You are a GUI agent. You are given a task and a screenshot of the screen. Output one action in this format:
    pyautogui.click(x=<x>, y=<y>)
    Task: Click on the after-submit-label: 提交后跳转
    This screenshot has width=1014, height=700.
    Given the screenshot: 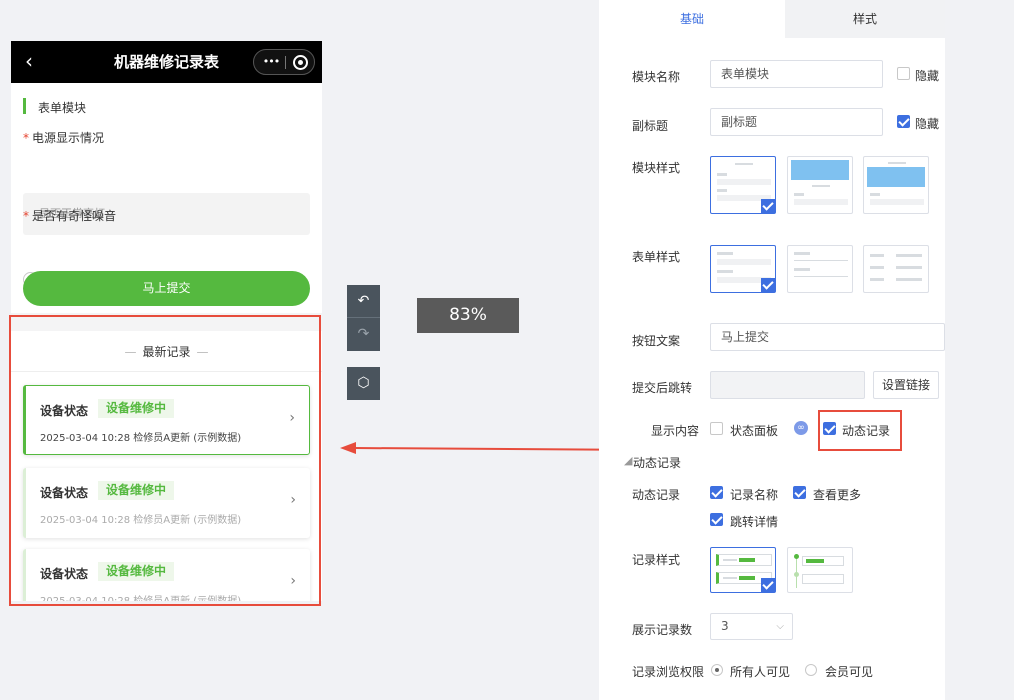 What is the action you would take?
    pyautogui.click(x=662, y=388)
    